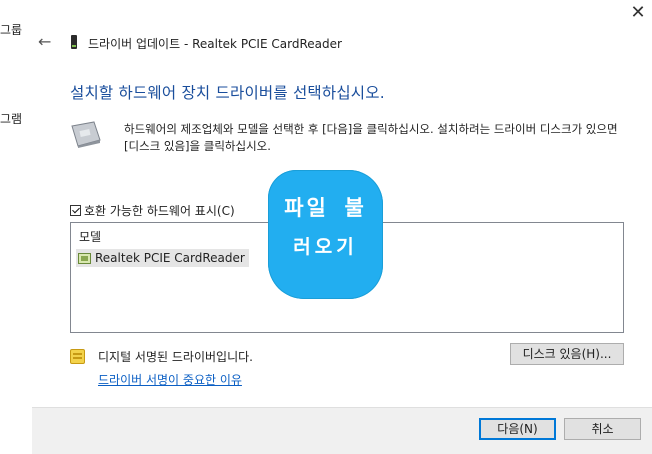  Describe the element at coordinates (170, 258) in the screenshot. I see `list-item-label: Realtek PCIE CardReader` at that location.